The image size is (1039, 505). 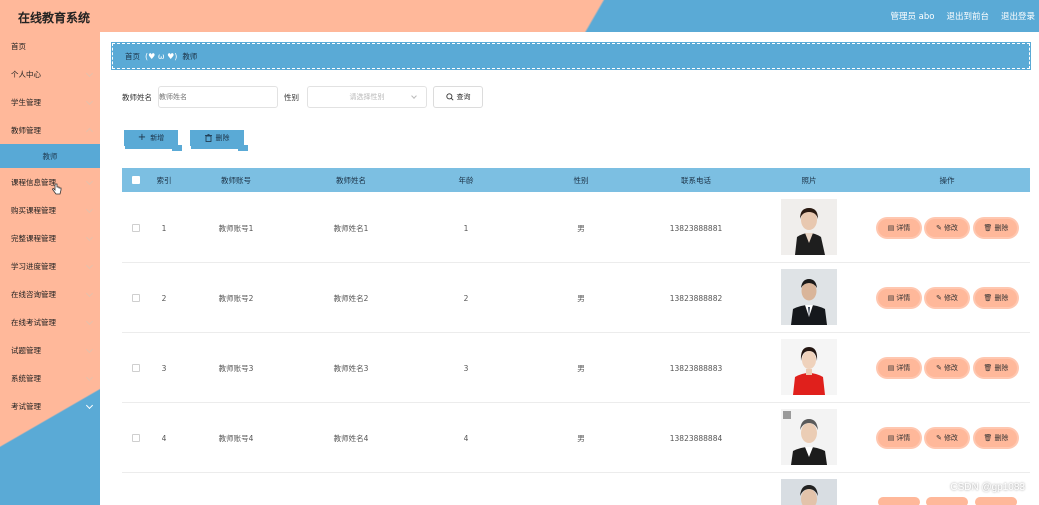 What do you see at coordinates (26, 74) in the screenshot?
I see `sidebar-item-label: 个人中心` at bounding box center [26, 74].